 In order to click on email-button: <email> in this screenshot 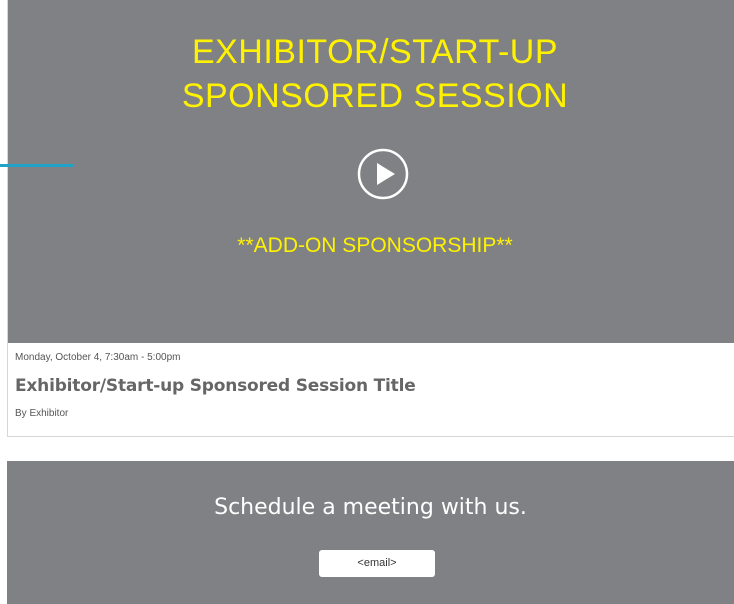, I will do `click(377, 563)`.